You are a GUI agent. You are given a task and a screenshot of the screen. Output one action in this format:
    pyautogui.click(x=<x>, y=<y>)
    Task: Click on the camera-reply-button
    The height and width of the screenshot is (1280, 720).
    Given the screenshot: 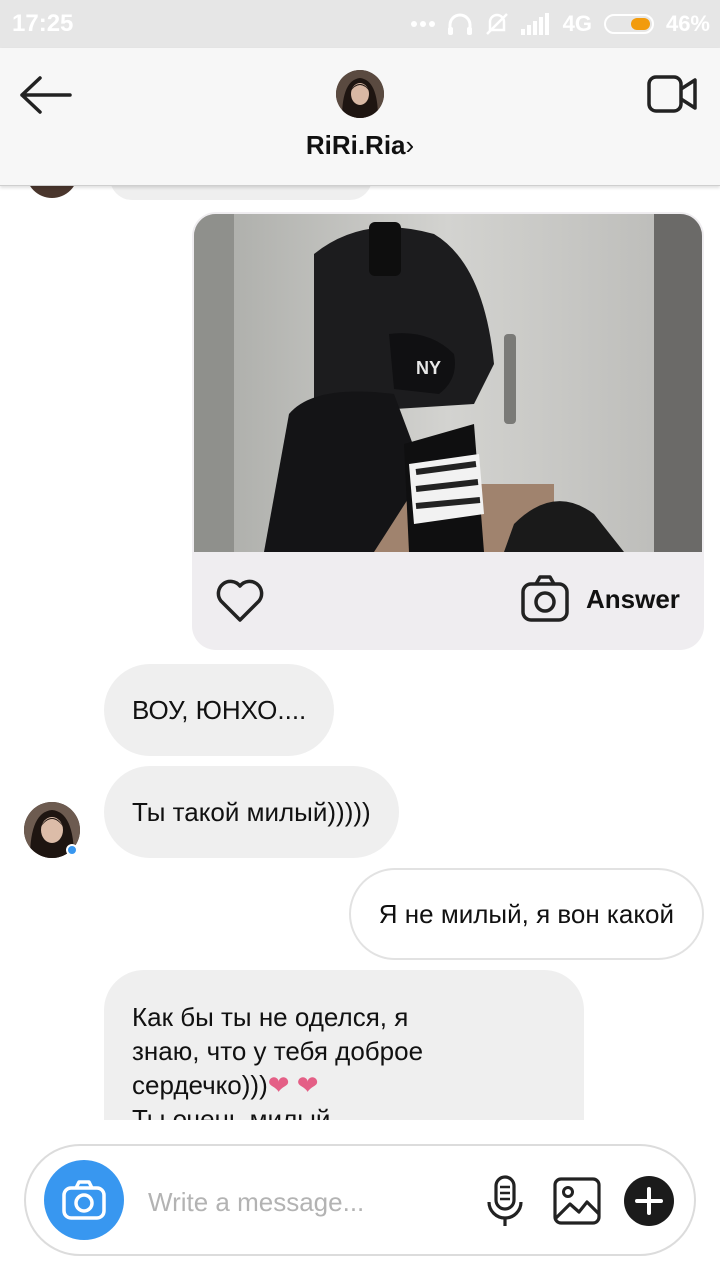 What is the action you would take?
    pyautogui.click(x=545, y=599)
    